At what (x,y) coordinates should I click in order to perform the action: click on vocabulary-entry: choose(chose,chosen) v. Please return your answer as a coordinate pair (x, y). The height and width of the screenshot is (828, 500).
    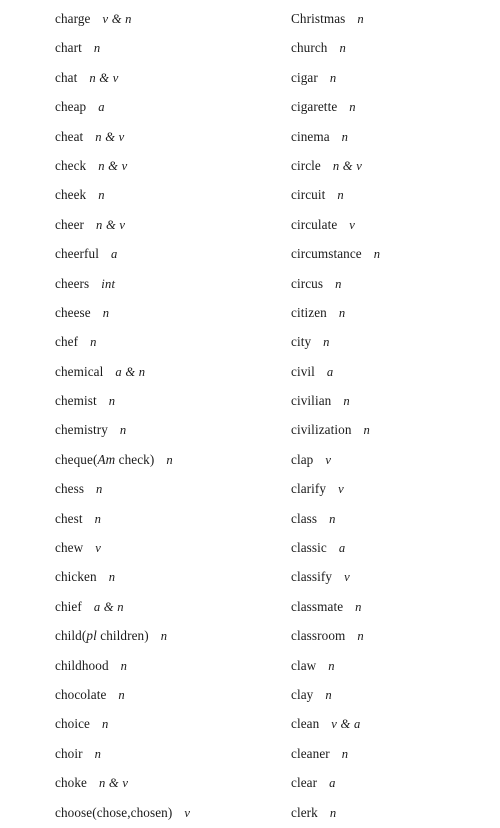
    Looking at the image, I should click on (173, 812).